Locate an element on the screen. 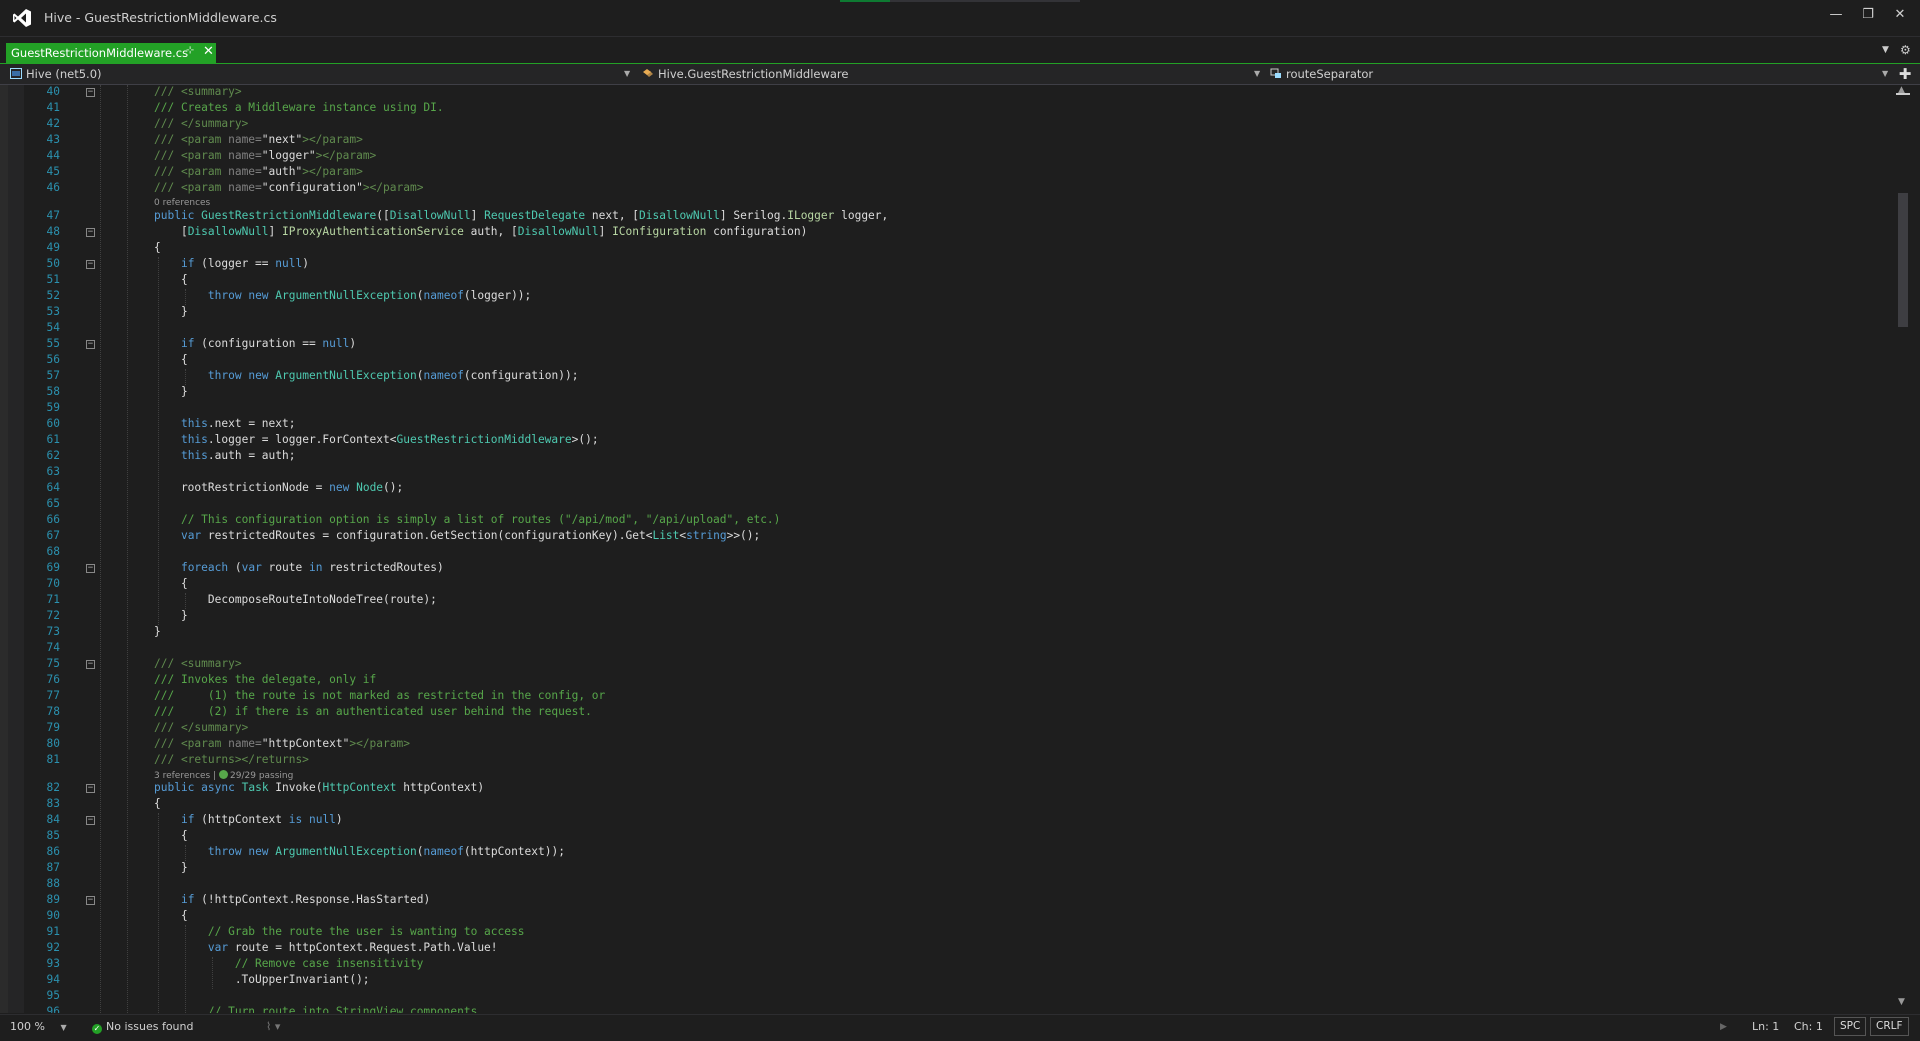 The width and height of the screenshot is (1920, 1041). code-line: 90 { is located at coordinates (947, 917).